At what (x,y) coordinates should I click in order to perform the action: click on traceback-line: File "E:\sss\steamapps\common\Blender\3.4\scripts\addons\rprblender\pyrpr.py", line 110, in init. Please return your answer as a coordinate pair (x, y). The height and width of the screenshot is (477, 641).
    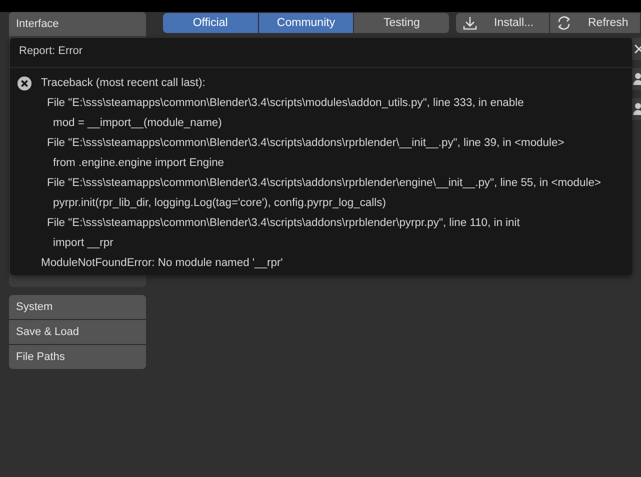
    Looking at the image, I should click on (283, 223).